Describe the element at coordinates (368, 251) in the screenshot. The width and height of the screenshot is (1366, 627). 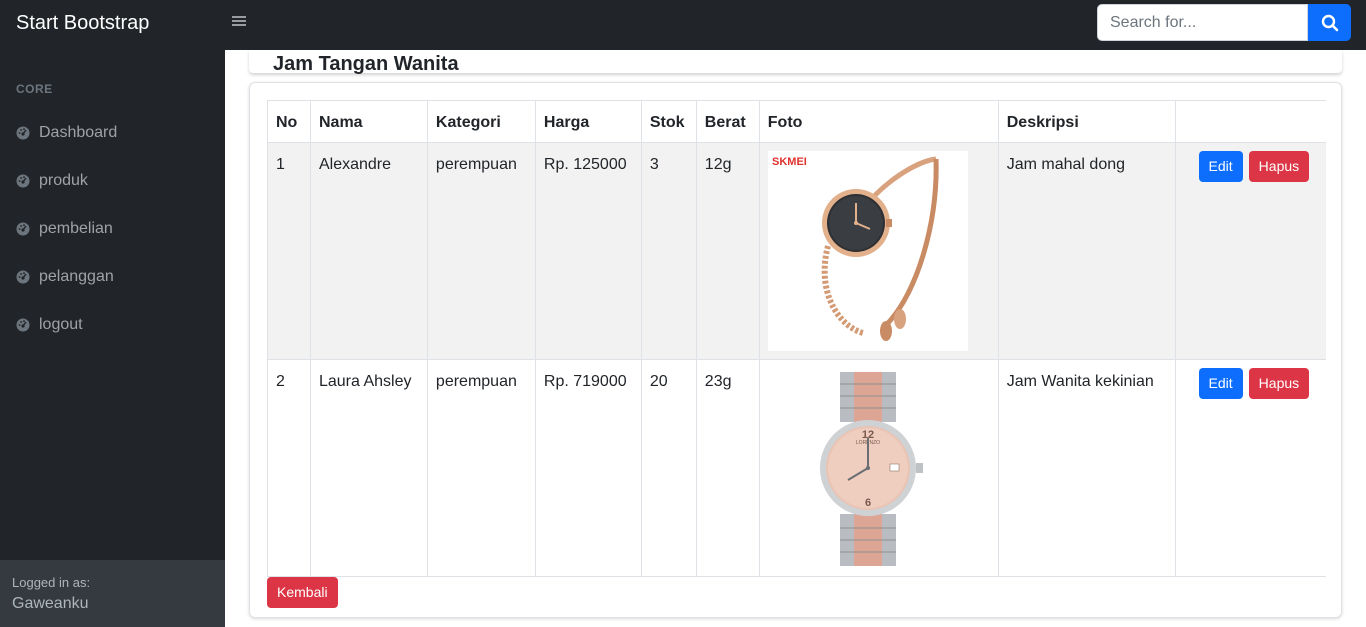
I see `cell-nama: Alexandre` at that location.